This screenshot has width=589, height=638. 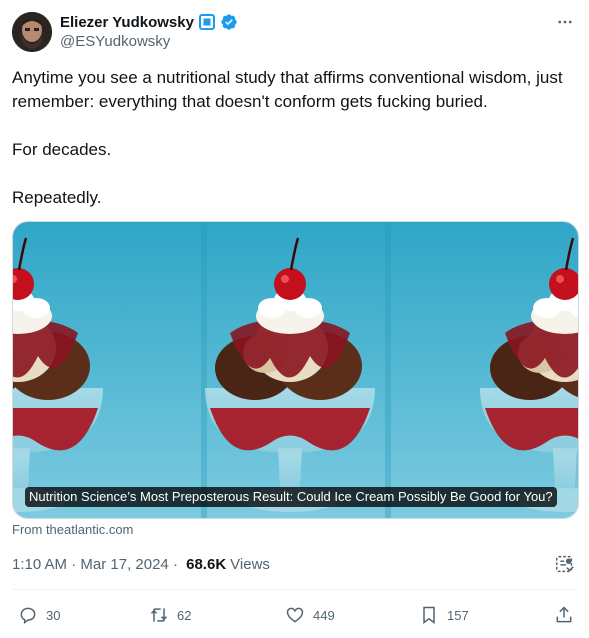 I want to click on action-bar: 30 62 449 157, so click(x=294, y=615).